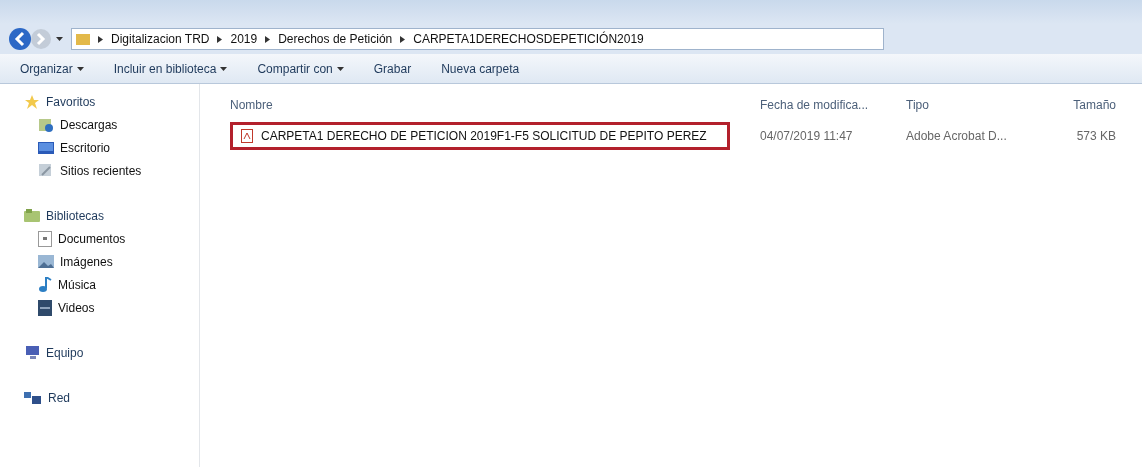  What do you see at coordinates (335, 39) in the screenshot?
I see `breadcrumb-item: Derechos de Petición` at bounding box center [335, 39].